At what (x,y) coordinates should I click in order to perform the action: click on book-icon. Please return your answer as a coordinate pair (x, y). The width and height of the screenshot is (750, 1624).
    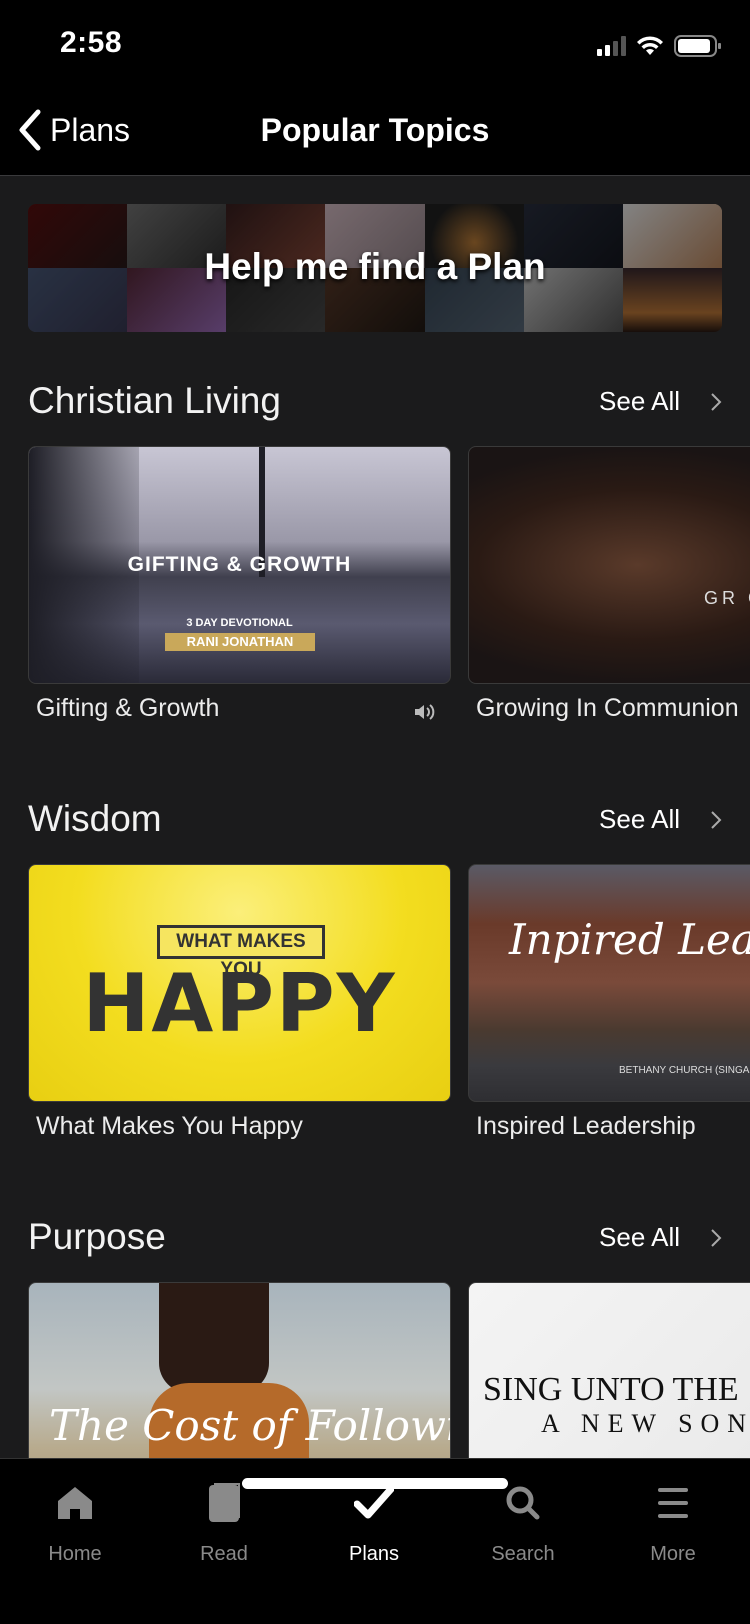
    Looking at the image, I should click on (224, 1502).